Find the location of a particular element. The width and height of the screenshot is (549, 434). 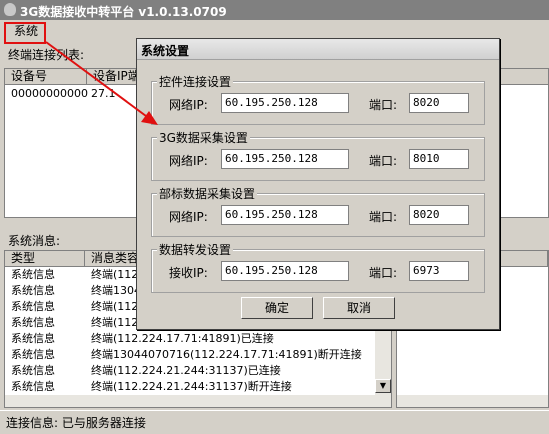

horizontal-scrollbar is located at coordinates (198, 401).